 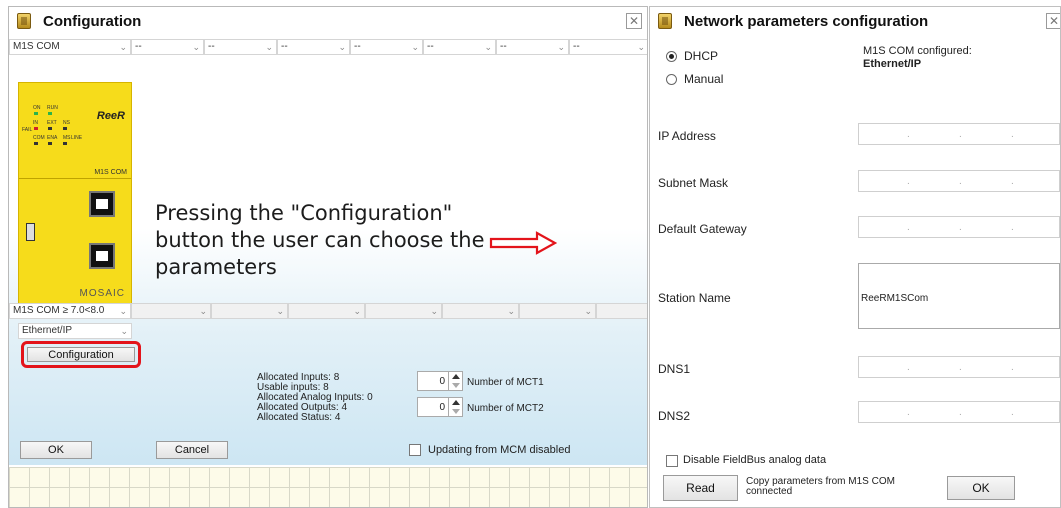 What do you see at coordinates (981, 488) in the screenshot?
I see `network-ok-button: OK` at bounding box center [981, 488].